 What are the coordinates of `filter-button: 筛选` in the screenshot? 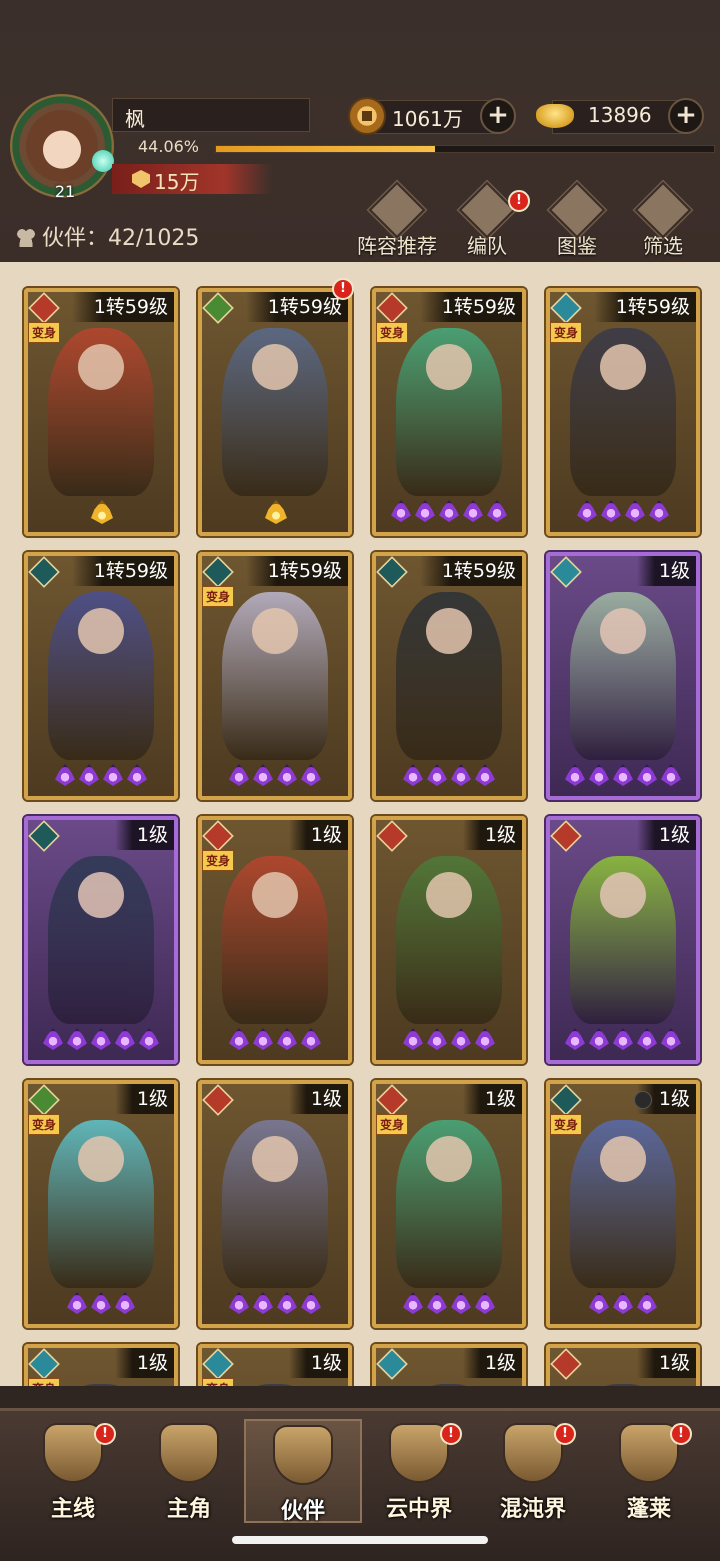 It's located at (663, 219).